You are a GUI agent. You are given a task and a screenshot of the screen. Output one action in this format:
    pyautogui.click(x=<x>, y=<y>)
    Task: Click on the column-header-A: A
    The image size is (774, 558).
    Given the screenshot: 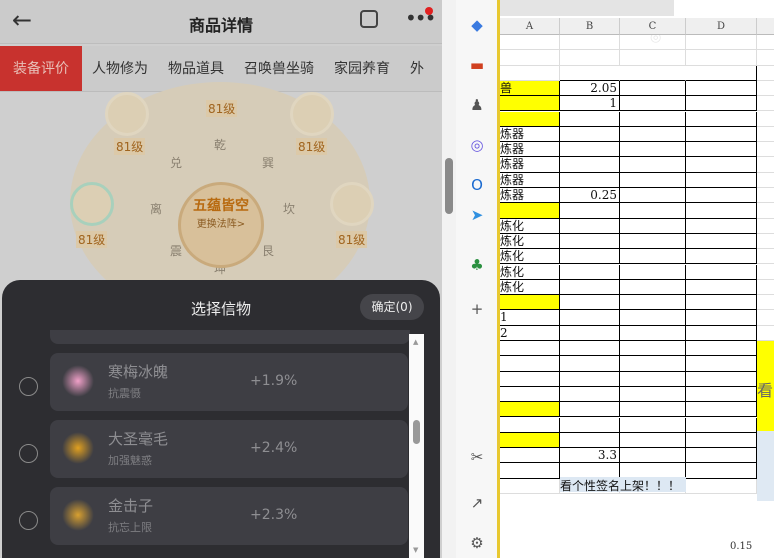 What is the action you would take?
    pyautogui.click(x=530, y=26)
    